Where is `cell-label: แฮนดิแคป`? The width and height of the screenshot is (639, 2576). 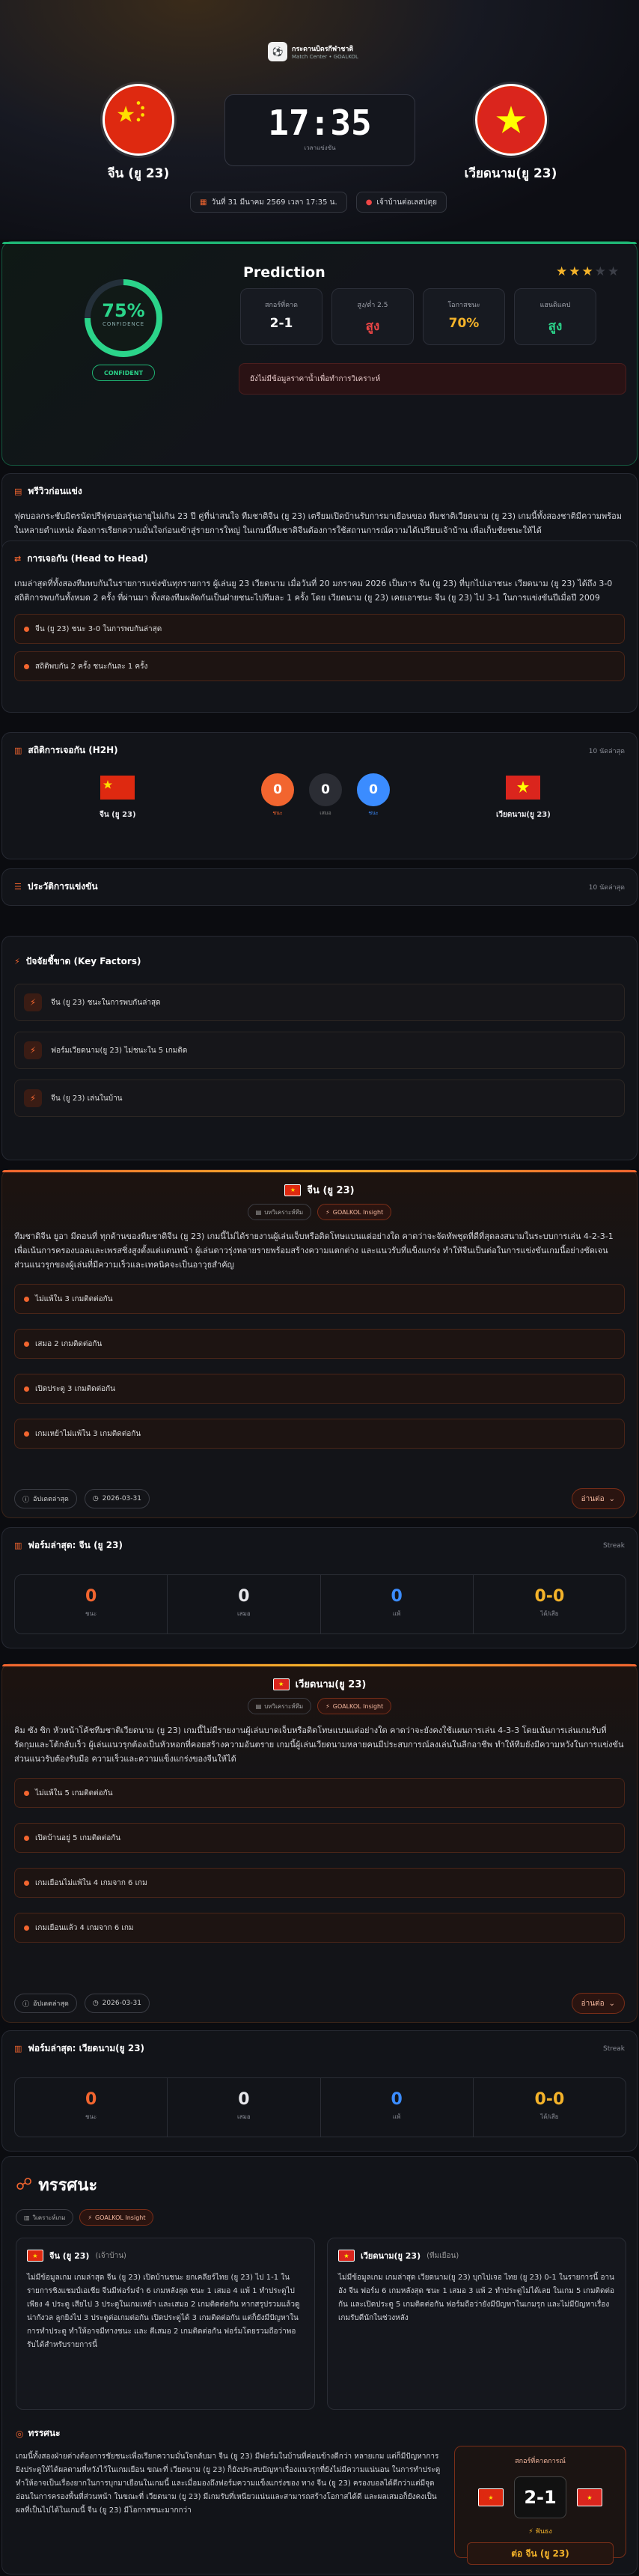 cell-label: แฮนดิแคป is located at coordinates (555, 305).